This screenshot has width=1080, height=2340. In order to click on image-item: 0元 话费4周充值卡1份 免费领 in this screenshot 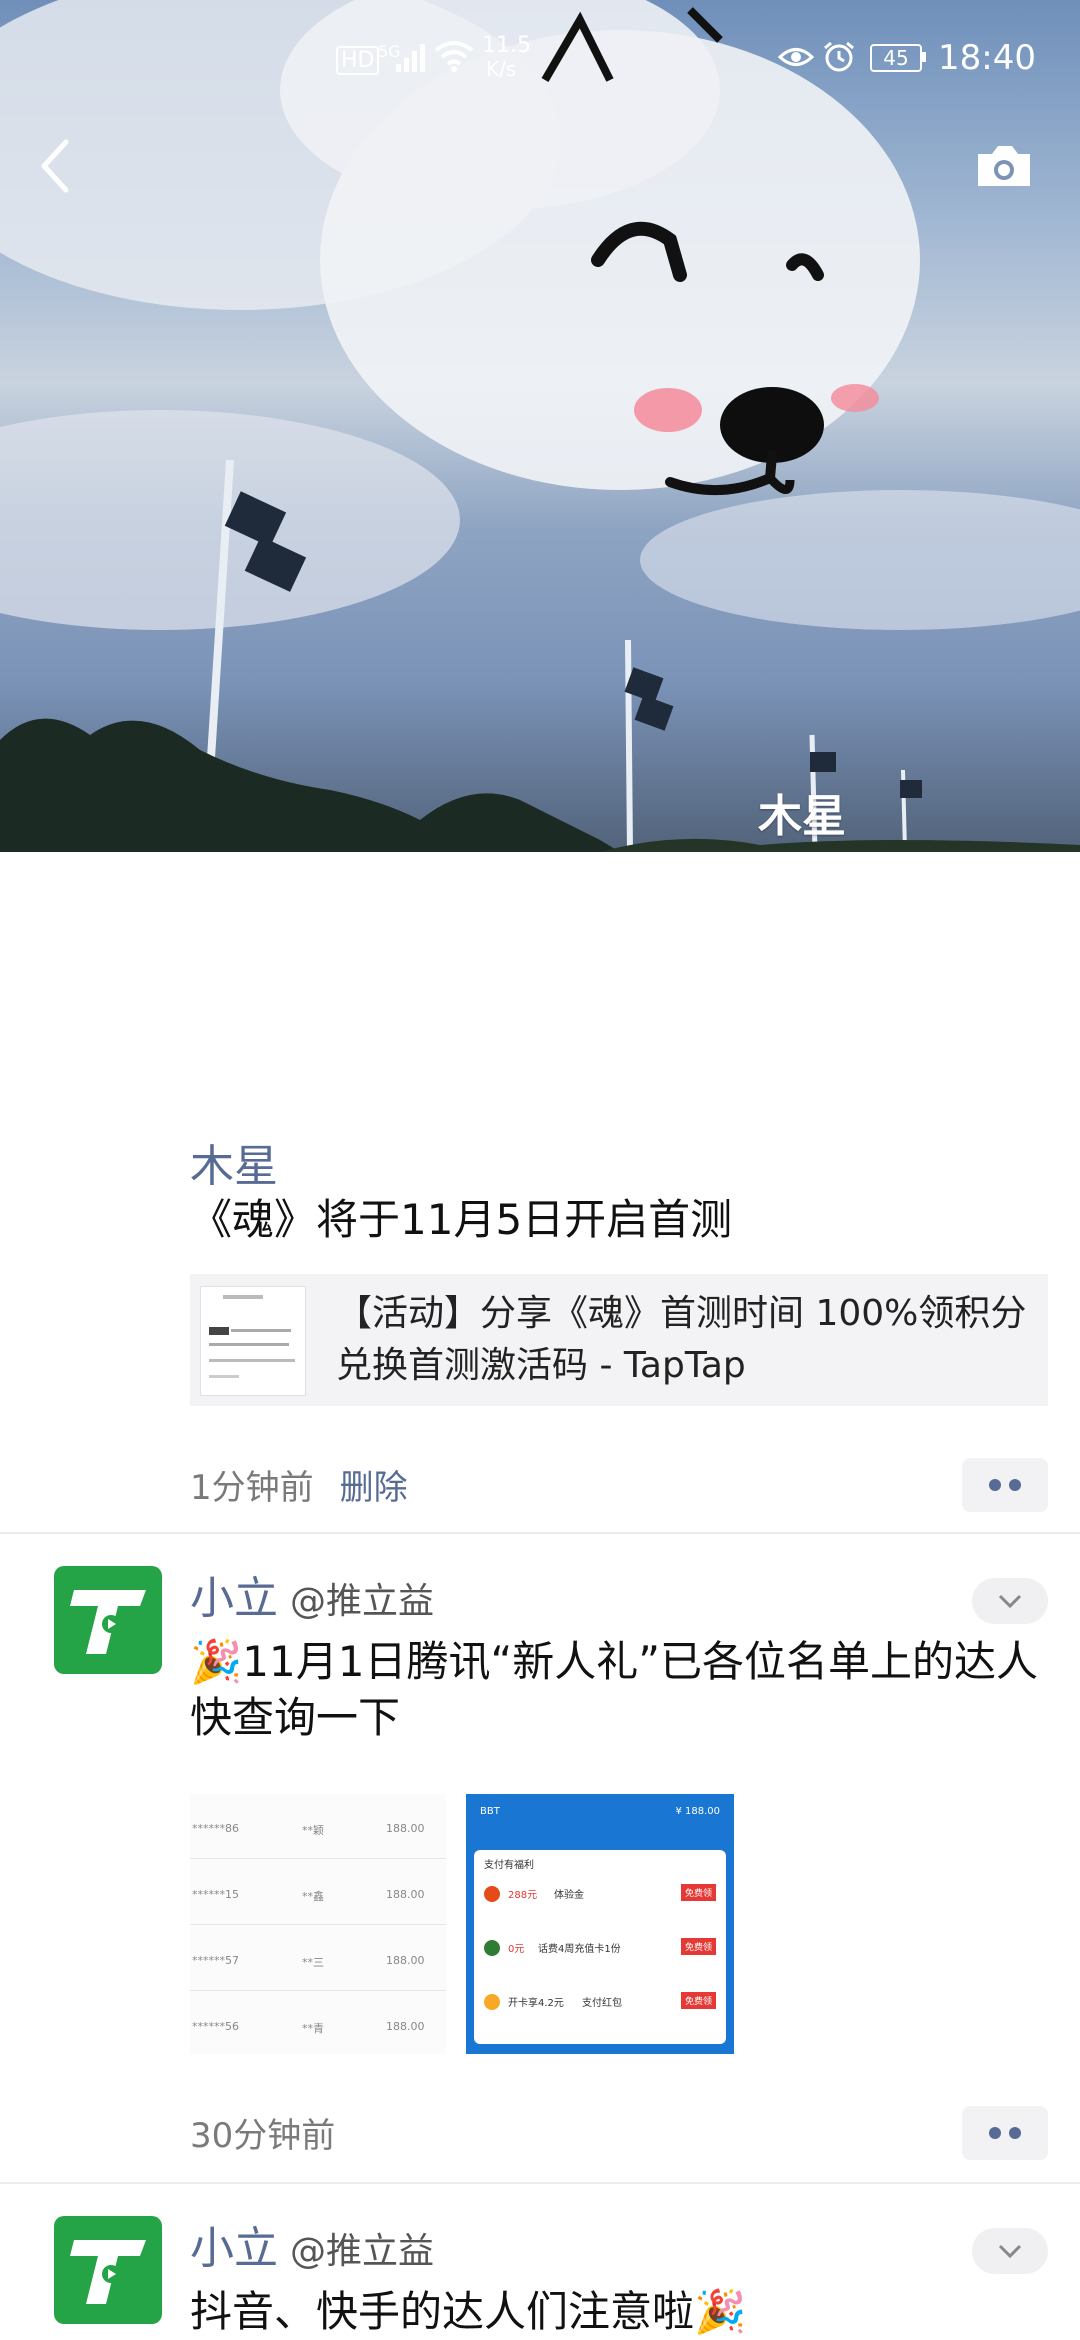, I will do `click(600, 1956)`.